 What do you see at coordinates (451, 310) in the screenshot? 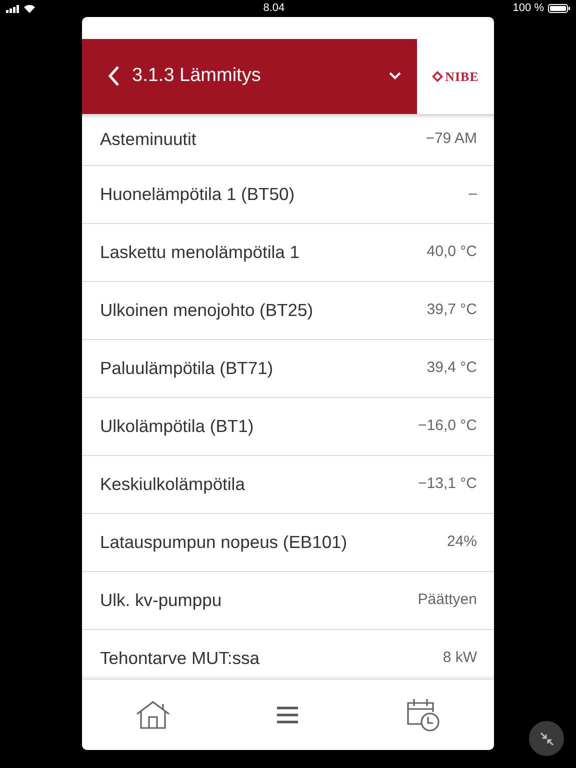
I see `row-value: 39,7 °C` at bounding box center [451, 310].